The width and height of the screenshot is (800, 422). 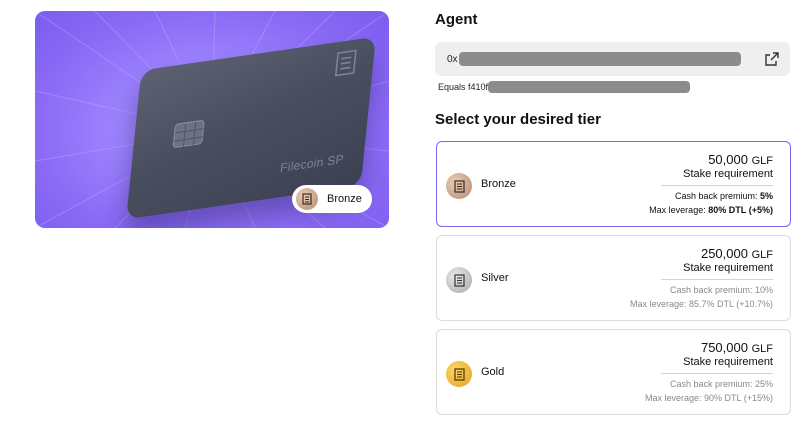 I want to click on agent-equals-address: Equals f410f, so click(x=564, y=87).